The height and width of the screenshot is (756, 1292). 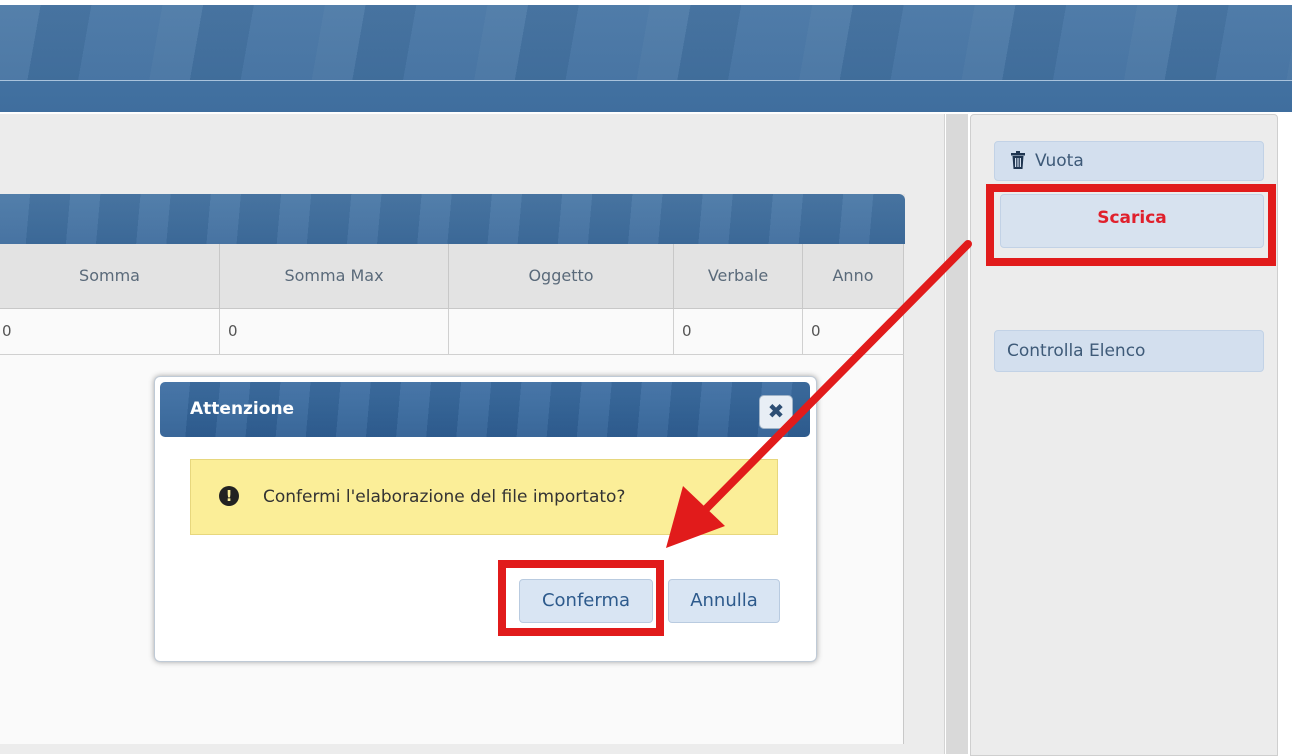 I want to click on panel-splitter, so click(x=957, y=434).